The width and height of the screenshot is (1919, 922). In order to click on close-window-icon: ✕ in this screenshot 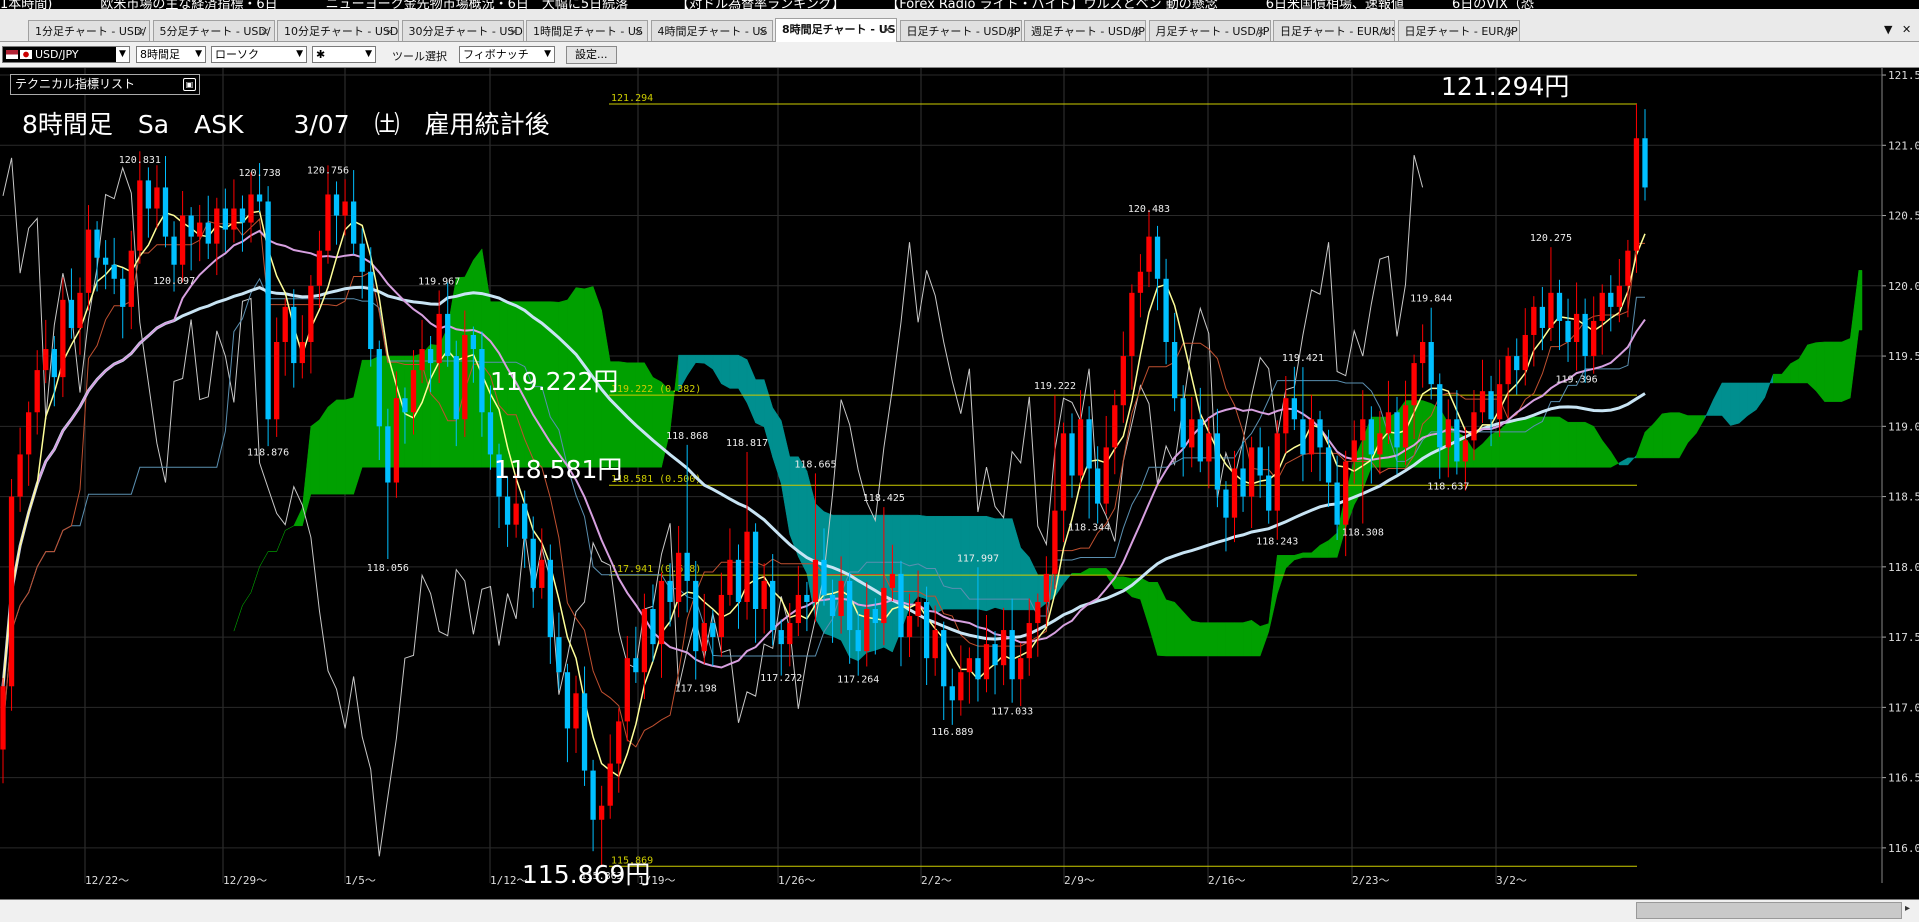, I will do `click(1906, 29)`.